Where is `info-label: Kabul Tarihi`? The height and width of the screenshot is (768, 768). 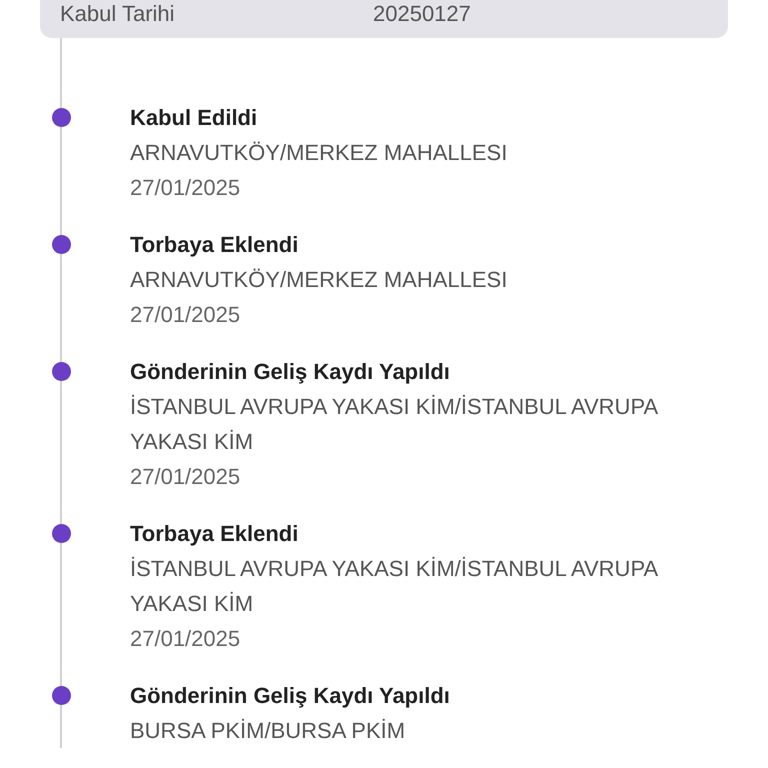
info-label: Kabul Tarihi is located at coordinates (118, 14).